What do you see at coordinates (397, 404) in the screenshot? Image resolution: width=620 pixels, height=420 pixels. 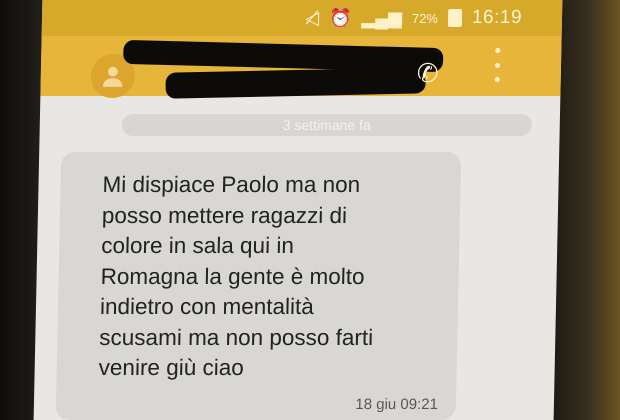 I see `message-timestamp: 18 giu 09:21` at bounding box center [397, 404].